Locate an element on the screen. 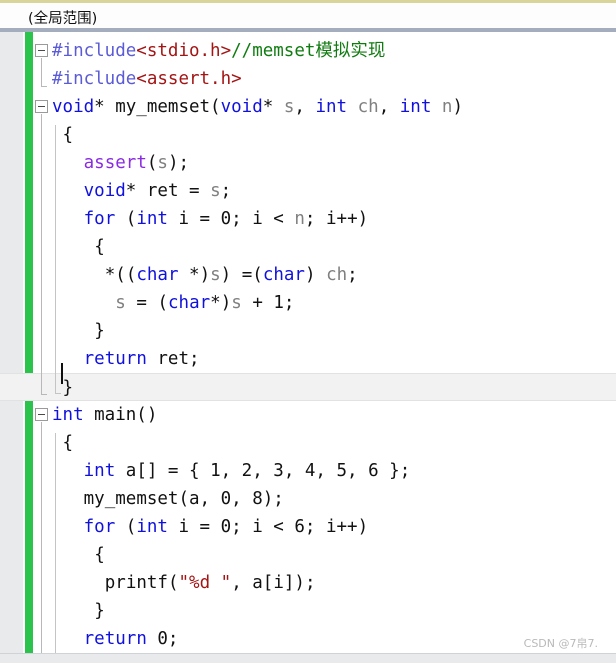  code-token-pl: ; i++) is located at coordinates (336, 219).